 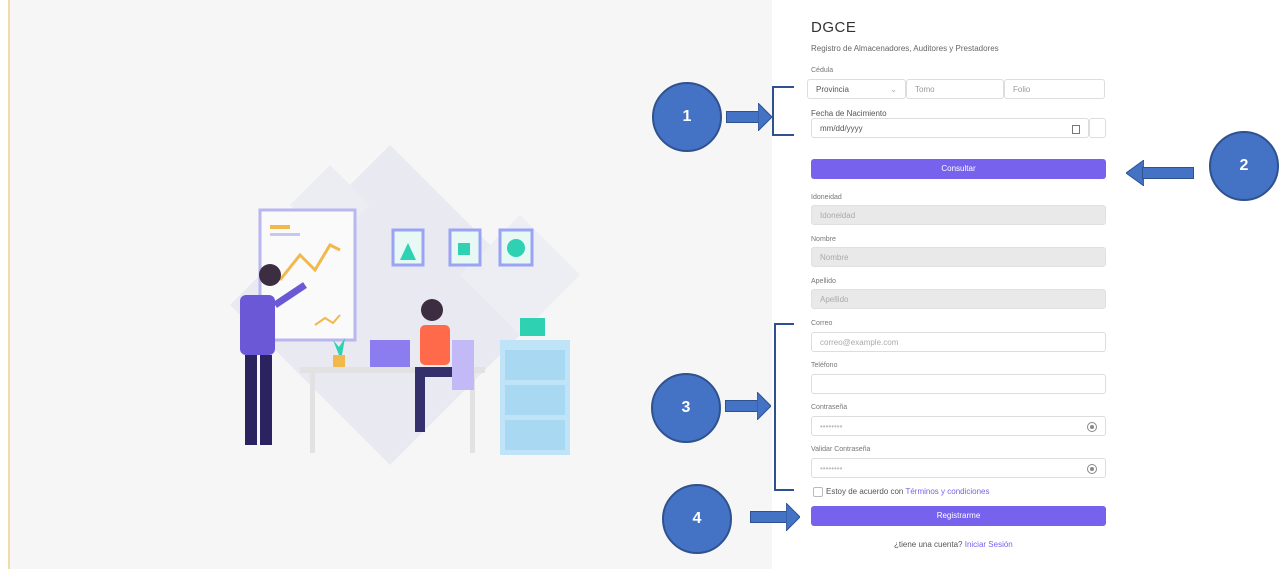 I want to click on login-prompt-text: ¿tiene una cuenta?, so click(x=928, y=544).